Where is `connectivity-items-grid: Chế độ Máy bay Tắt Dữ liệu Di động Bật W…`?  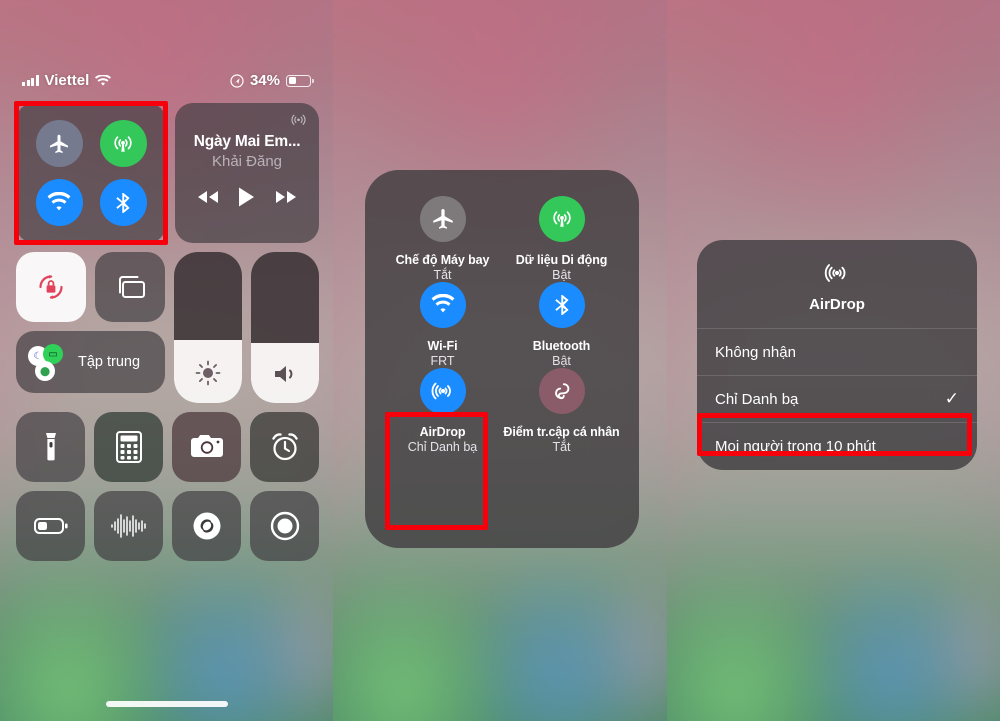
connectivity-items-grid: Chế độ Máy bay Tắt Dữ liệu Di động Bật W… is located at coordinates (502, 325).